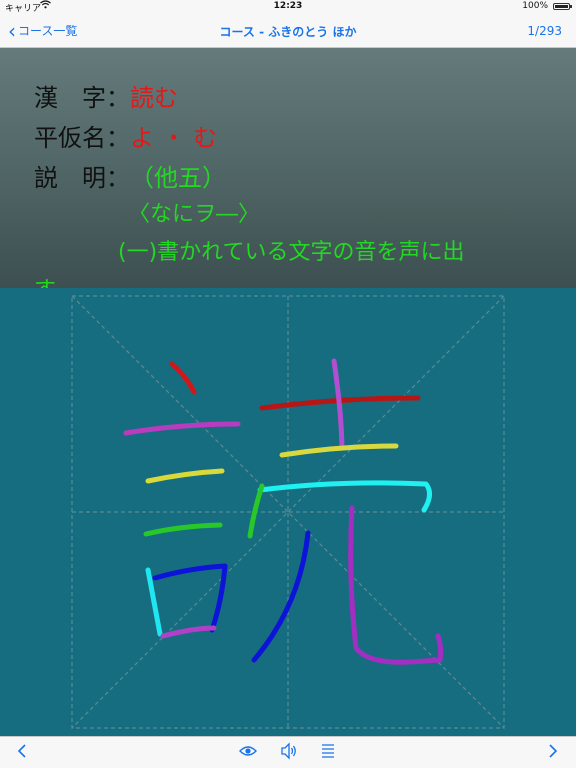 The image size is (576, 768). What do you see at coordinates (291, 252) in the screenshot?
I see `description-line-3: (一)書かれている文字の音を声に出` at bounding box center [291, 252].